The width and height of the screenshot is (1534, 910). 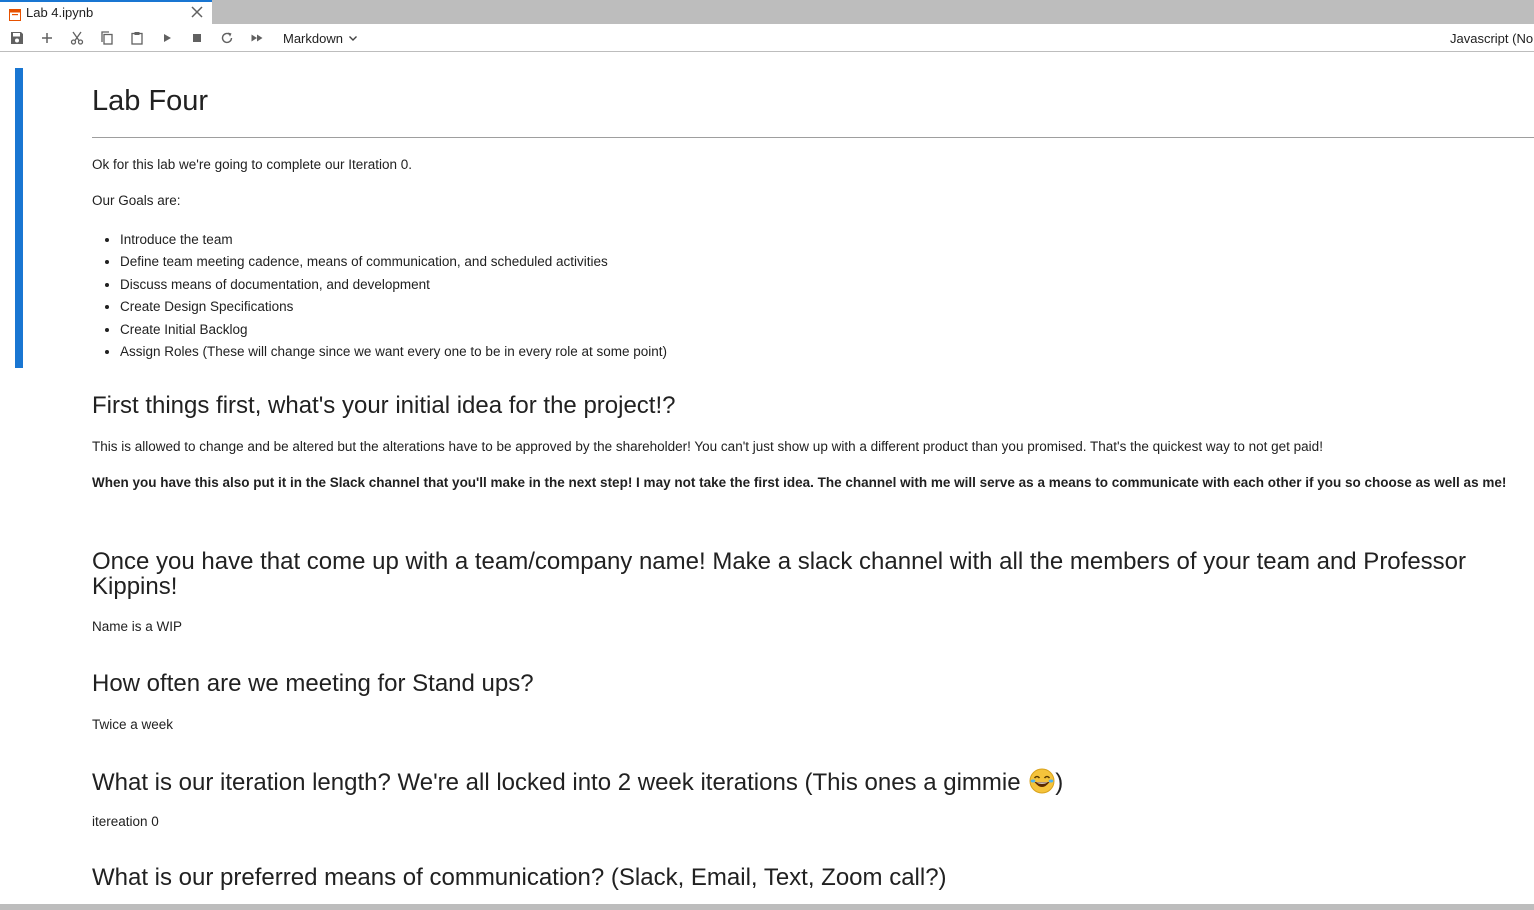 I want to click on chevron-down-icon, so click(x=352, y=38).